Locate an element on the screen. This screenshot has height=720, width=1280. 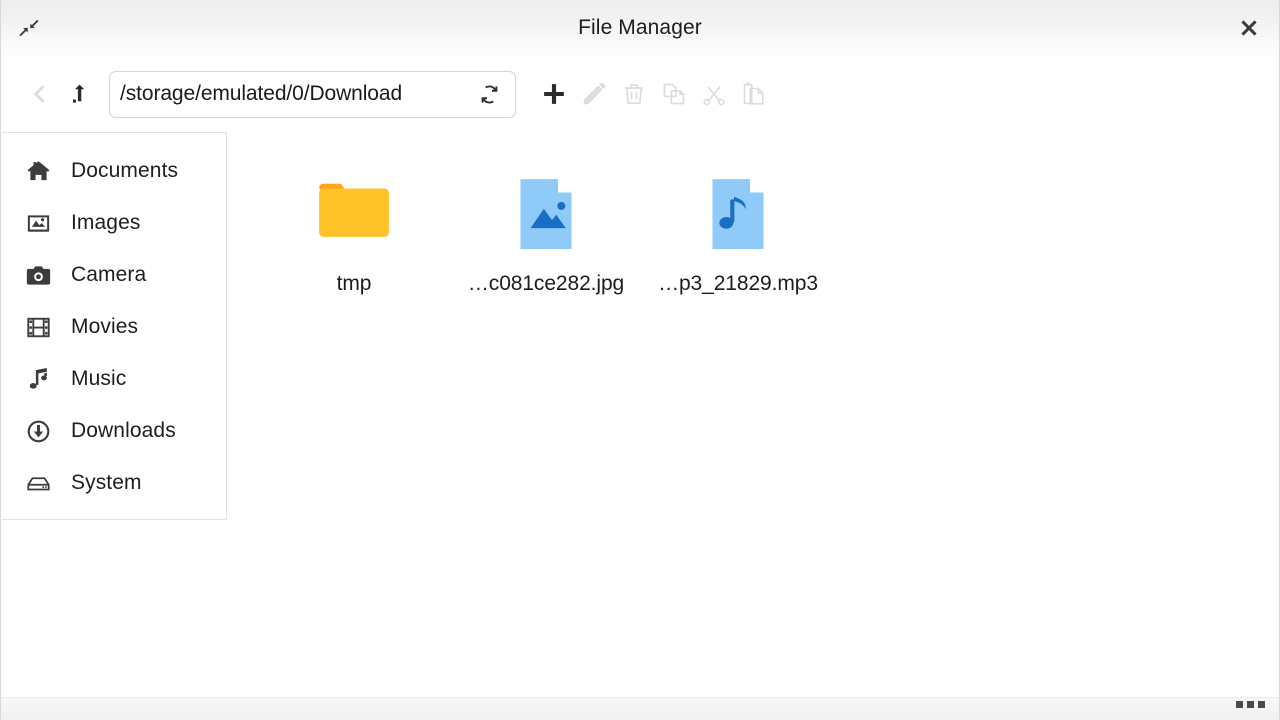
folder-icon is located at coordinates (354, 214).